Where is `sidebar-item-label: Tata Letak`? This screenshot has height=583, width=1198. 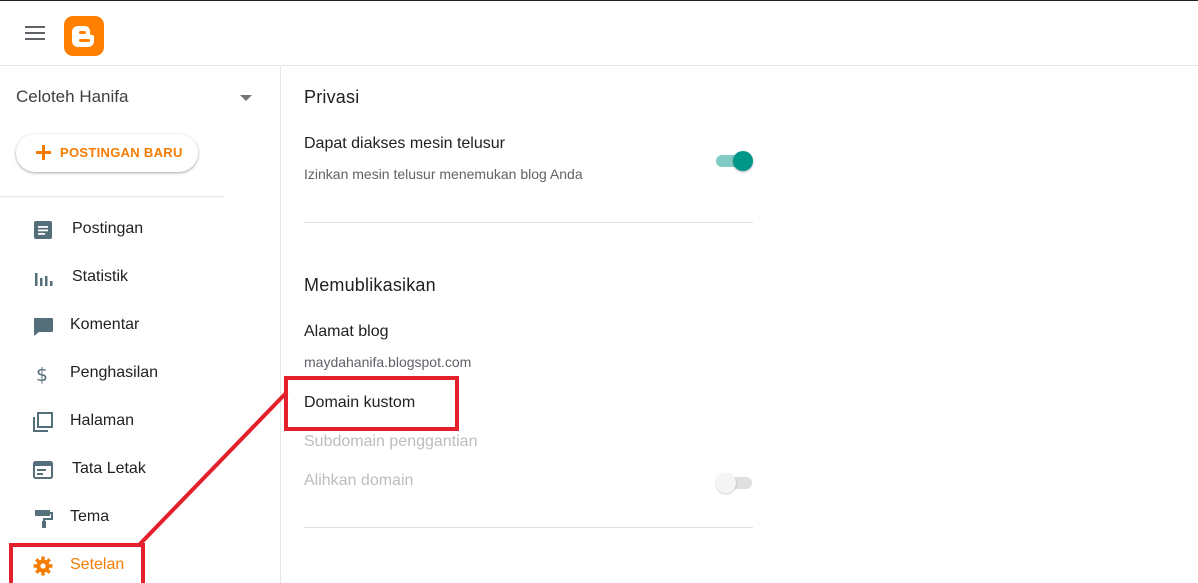
sidebar-item-label: Tata Letak is located at coordinates (109, 468).